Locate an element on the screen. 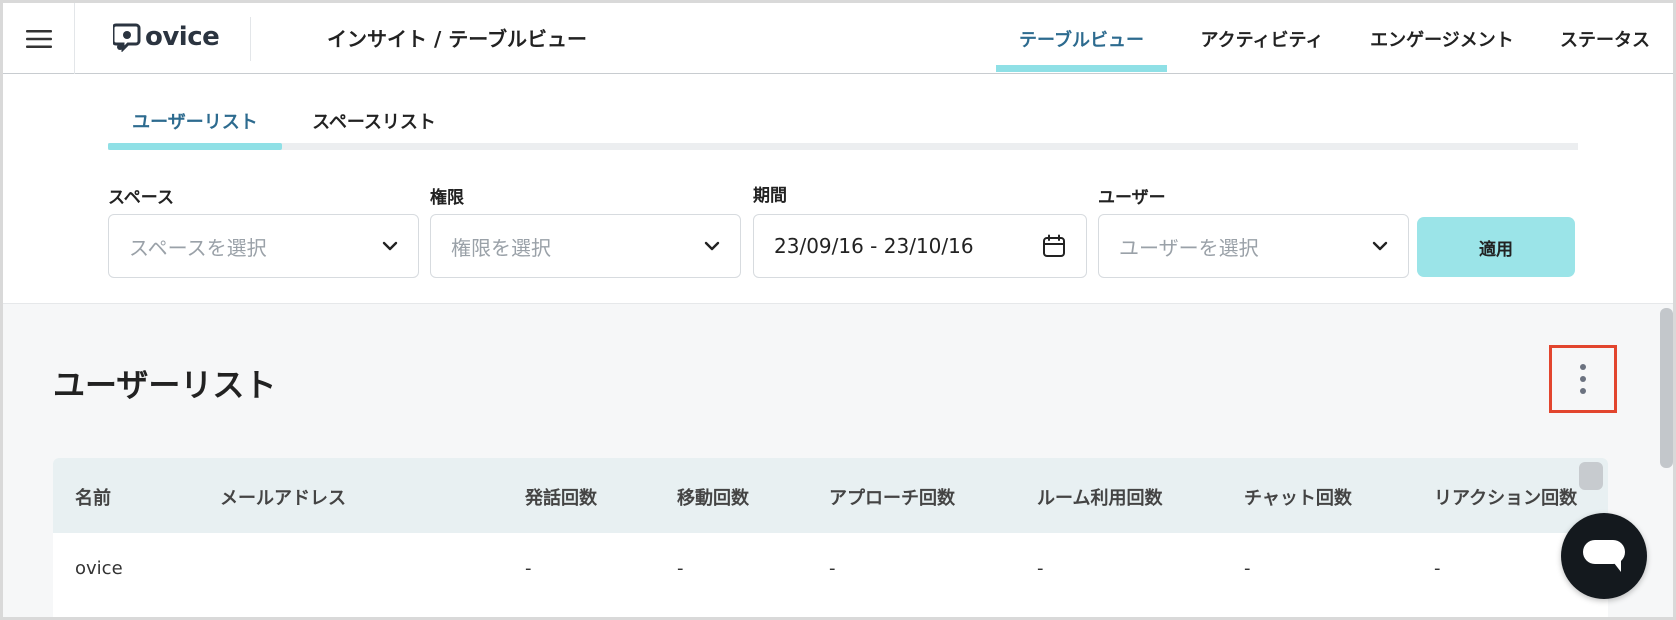  menu-button is located at coordinates (39, 38).